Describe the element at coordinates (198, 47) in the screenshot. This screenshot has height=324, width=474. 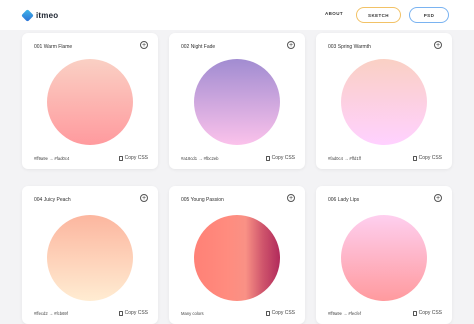
I see `gradient-title: 002 Night Fade` at that location.